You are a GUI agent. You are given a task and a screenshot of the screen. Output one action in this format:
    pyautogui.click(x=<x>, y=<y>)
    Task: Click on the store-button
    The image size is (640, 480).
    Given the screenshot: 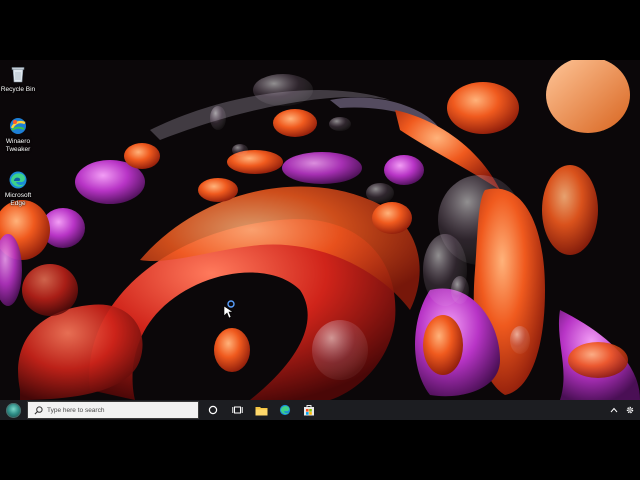 What is the action you would take?
    pyautogui.click(x=309, y=410)
    